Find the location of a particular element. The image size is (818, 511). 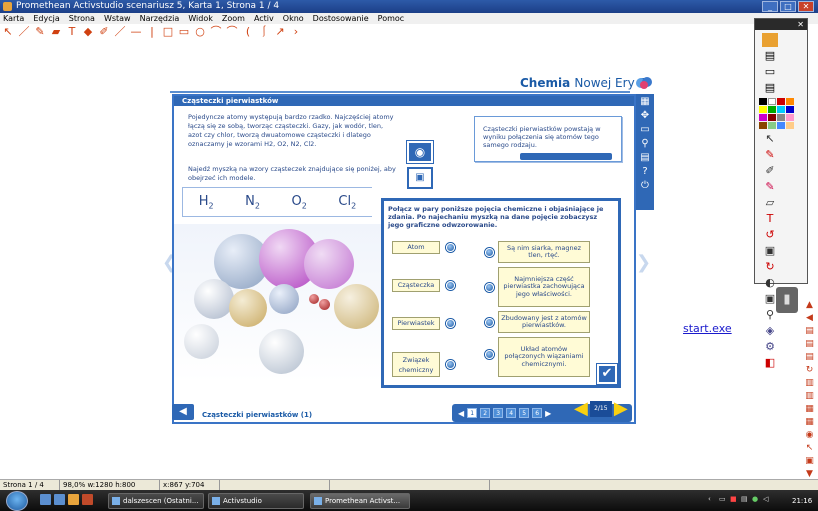

tools-icon: ⚙ is located at coordinates (770, 347).